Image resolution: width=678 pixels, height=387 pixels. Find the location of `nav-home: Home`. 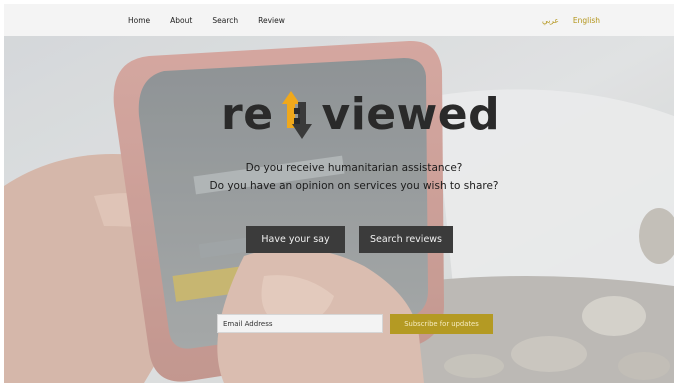

nav-home: Home is located at coordinates (139, 20).